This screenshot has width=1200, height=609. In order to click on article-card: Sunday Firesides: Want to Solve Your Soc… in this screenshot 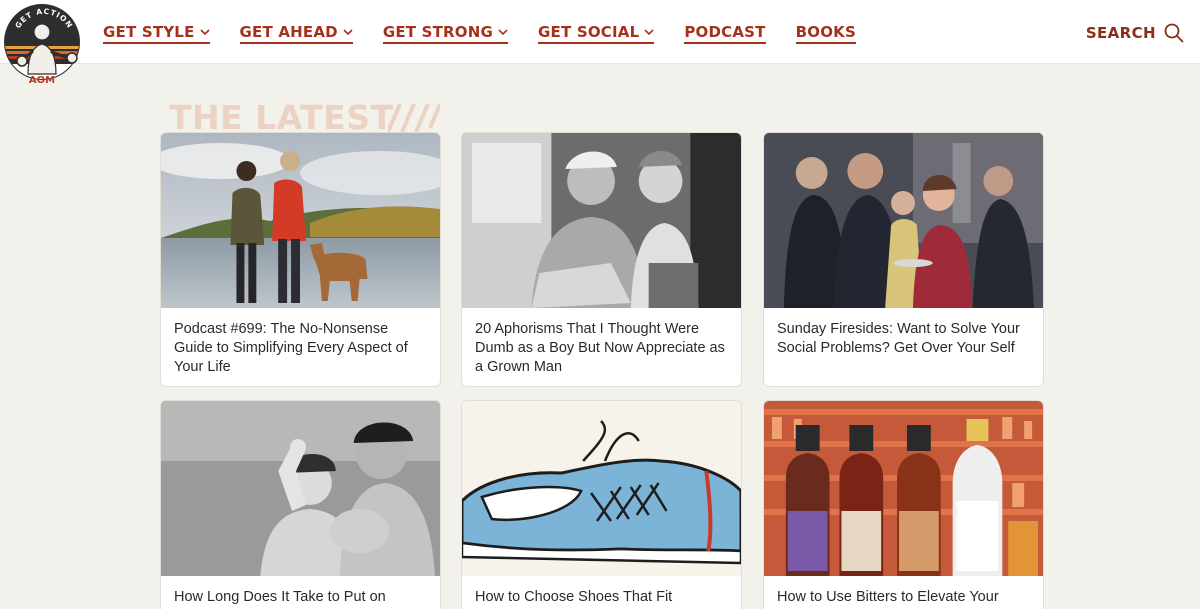, I will do `click(903, 259)`.